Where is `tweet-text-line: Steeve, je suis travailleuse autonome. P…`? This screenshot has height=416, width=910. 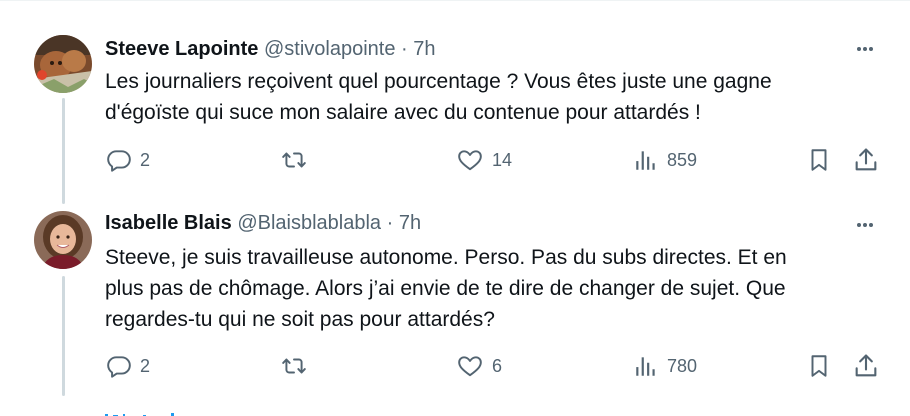
tweet-text-line: Steeve, je suis travailleuse autonome. P… is located at coordinates (446, 257).